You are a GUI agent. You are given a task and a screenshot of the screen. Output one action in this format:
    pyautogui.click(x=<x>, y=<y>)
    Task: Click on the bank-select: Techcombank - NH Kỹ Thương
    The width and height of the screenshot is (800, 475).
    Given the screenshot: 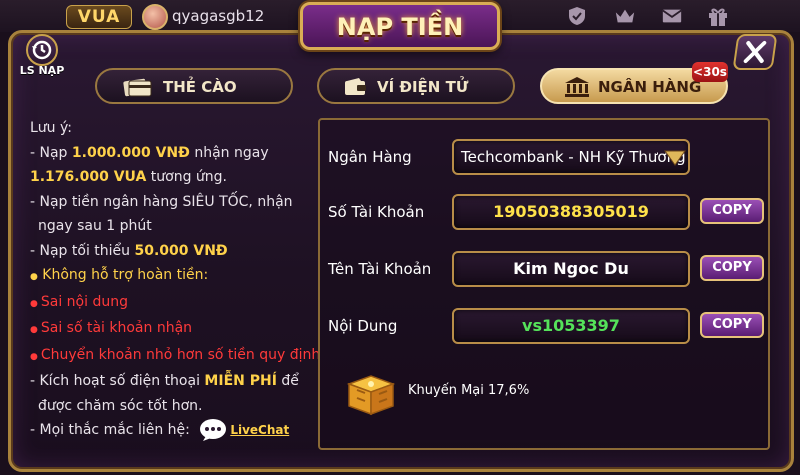 What is the action you would take?
    pyautogui.click(x=571, y=157)
    